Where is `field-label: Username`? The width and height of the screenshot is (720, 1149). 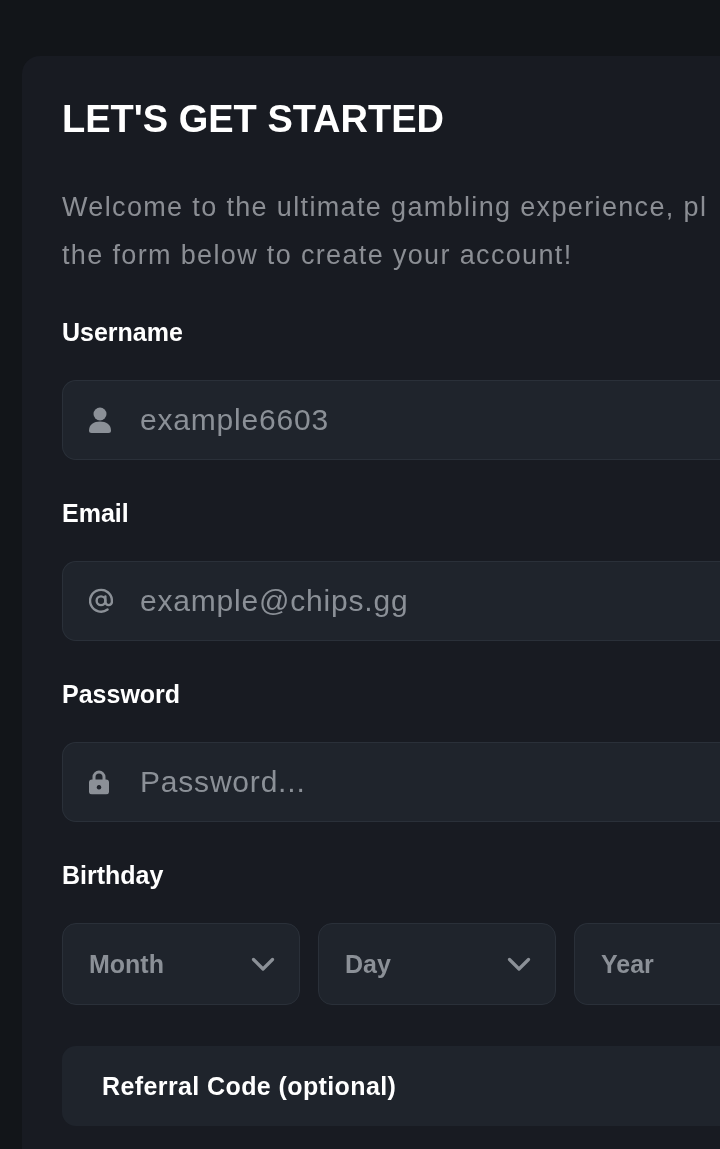
field-label: Username is located at coordinates (122, 332).